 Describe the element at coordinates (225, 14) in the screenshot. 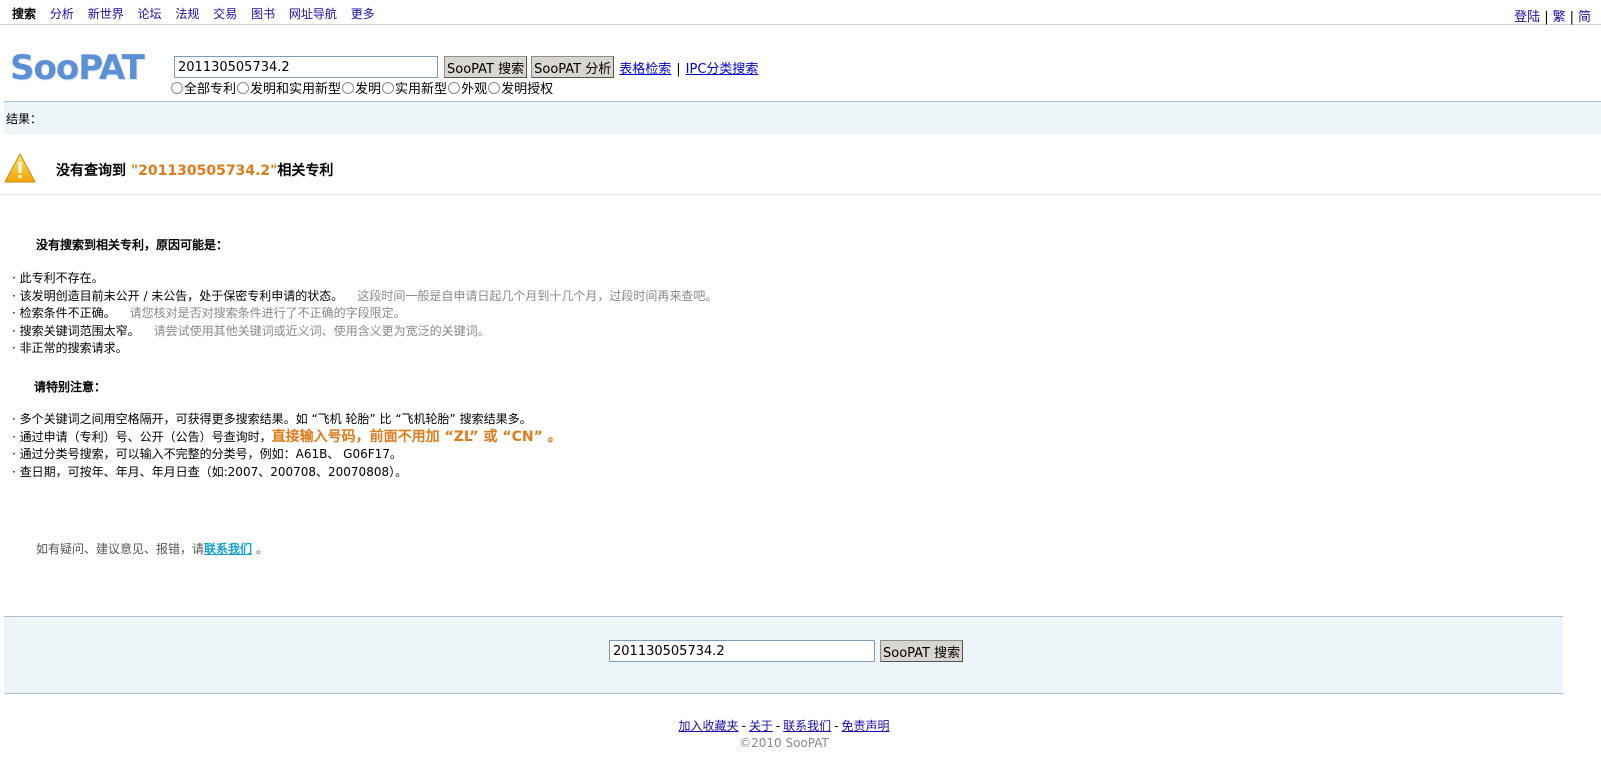

I see `nav-item-trade: 交易` at that location.